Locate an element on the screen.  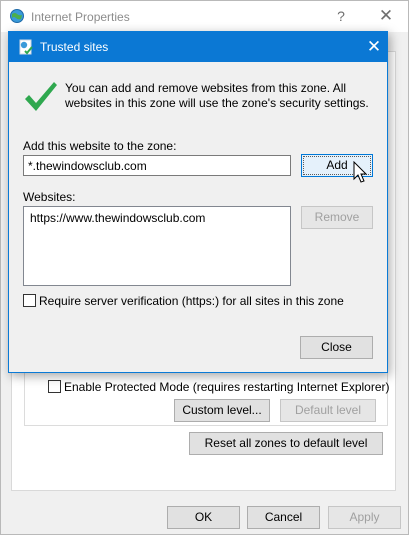
parent-close-button: ✕ is located at coordinates (386, 16).